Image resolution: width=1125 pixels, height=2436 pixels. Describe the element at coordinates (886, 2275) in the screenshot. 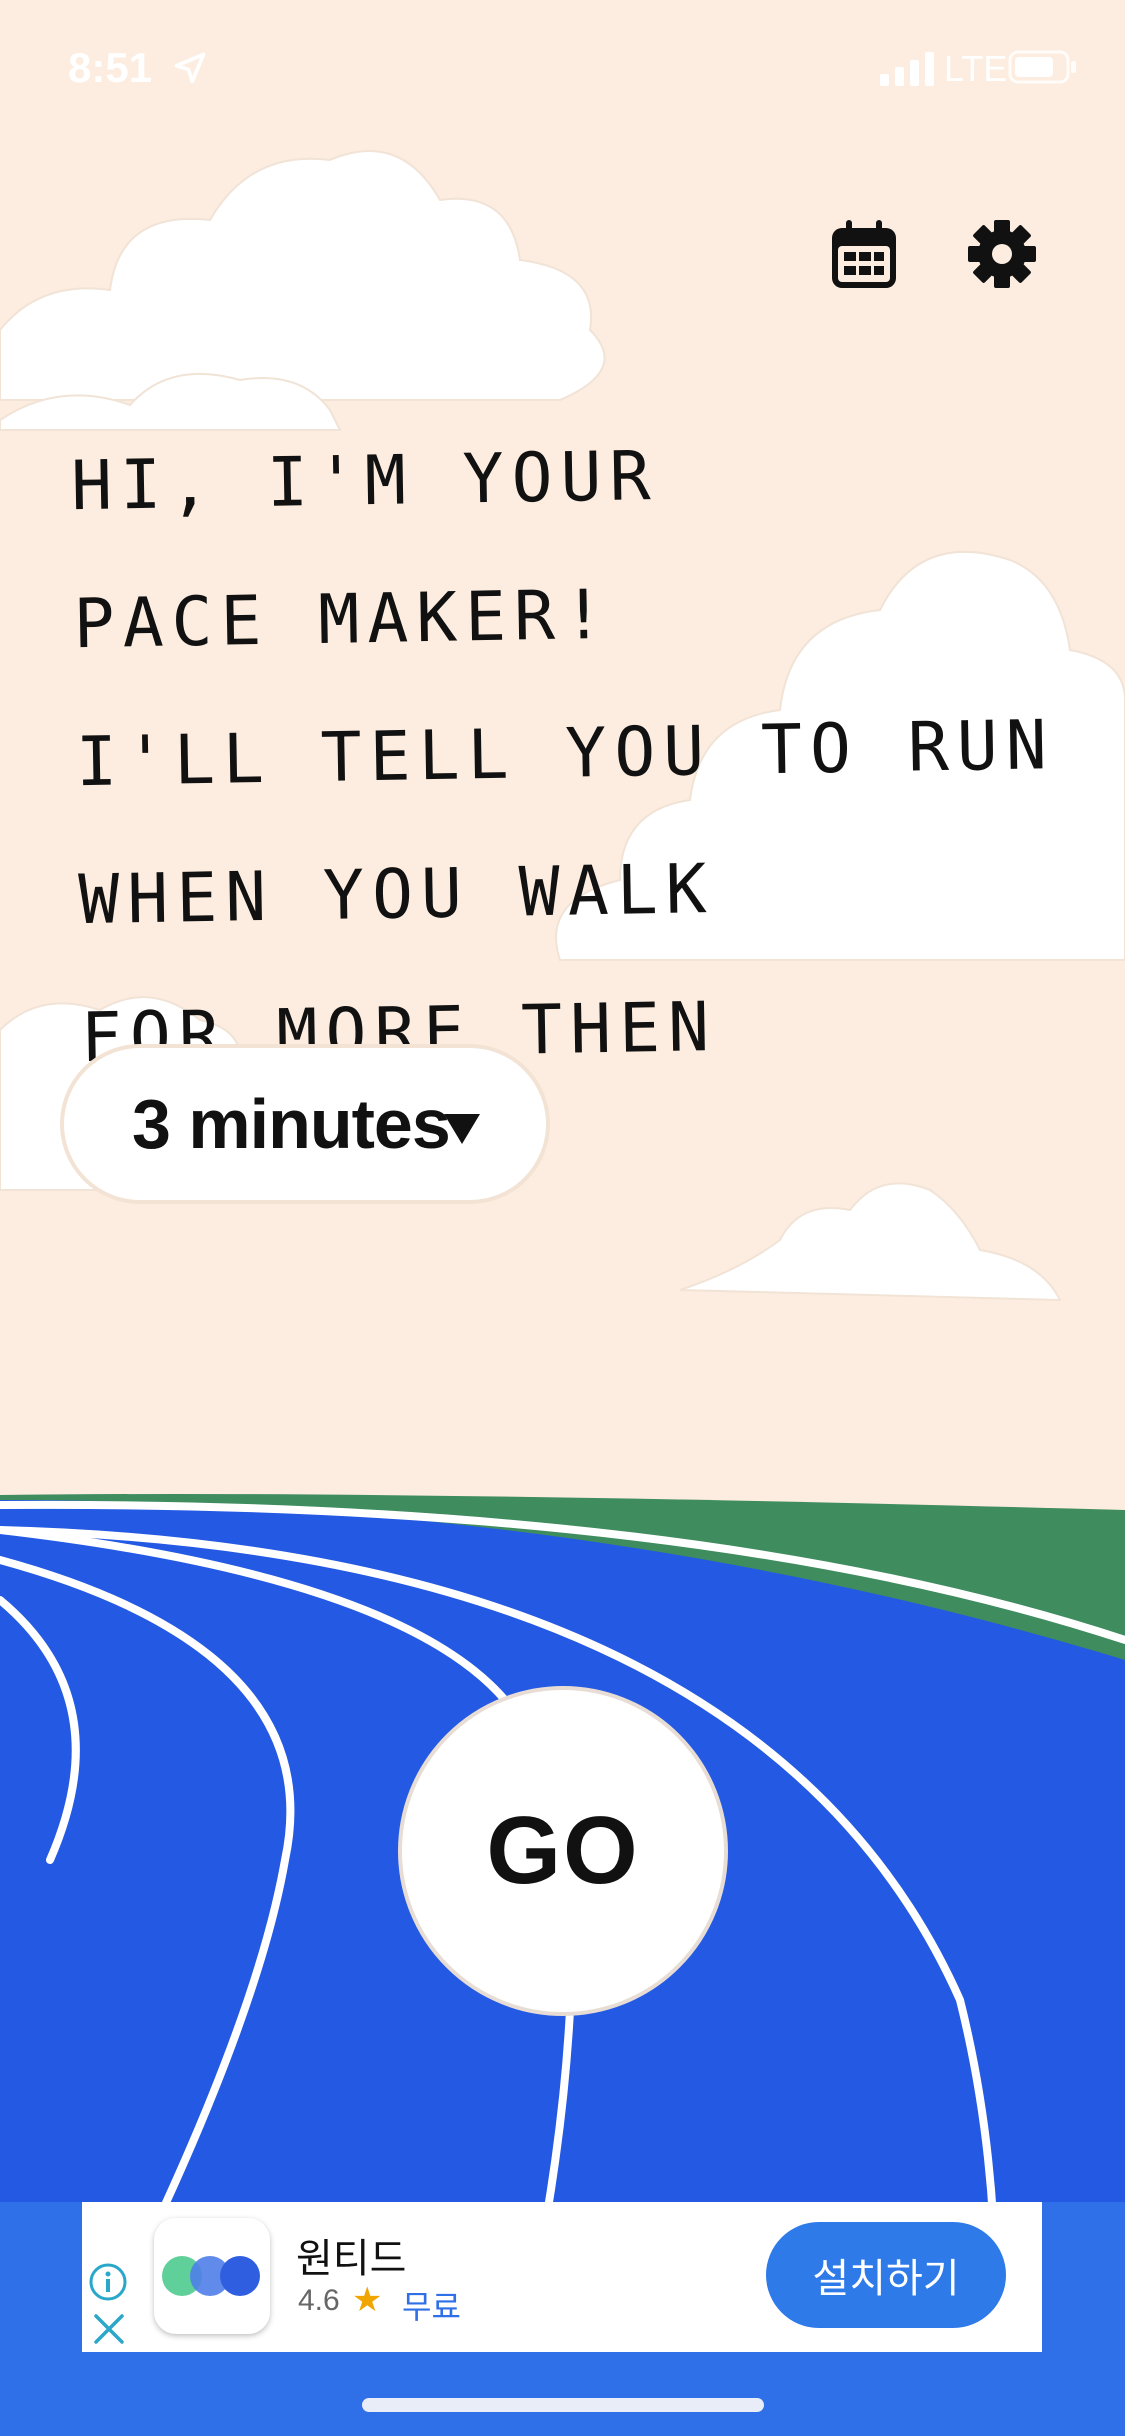

I see `install-button: 설치하기` at that location.